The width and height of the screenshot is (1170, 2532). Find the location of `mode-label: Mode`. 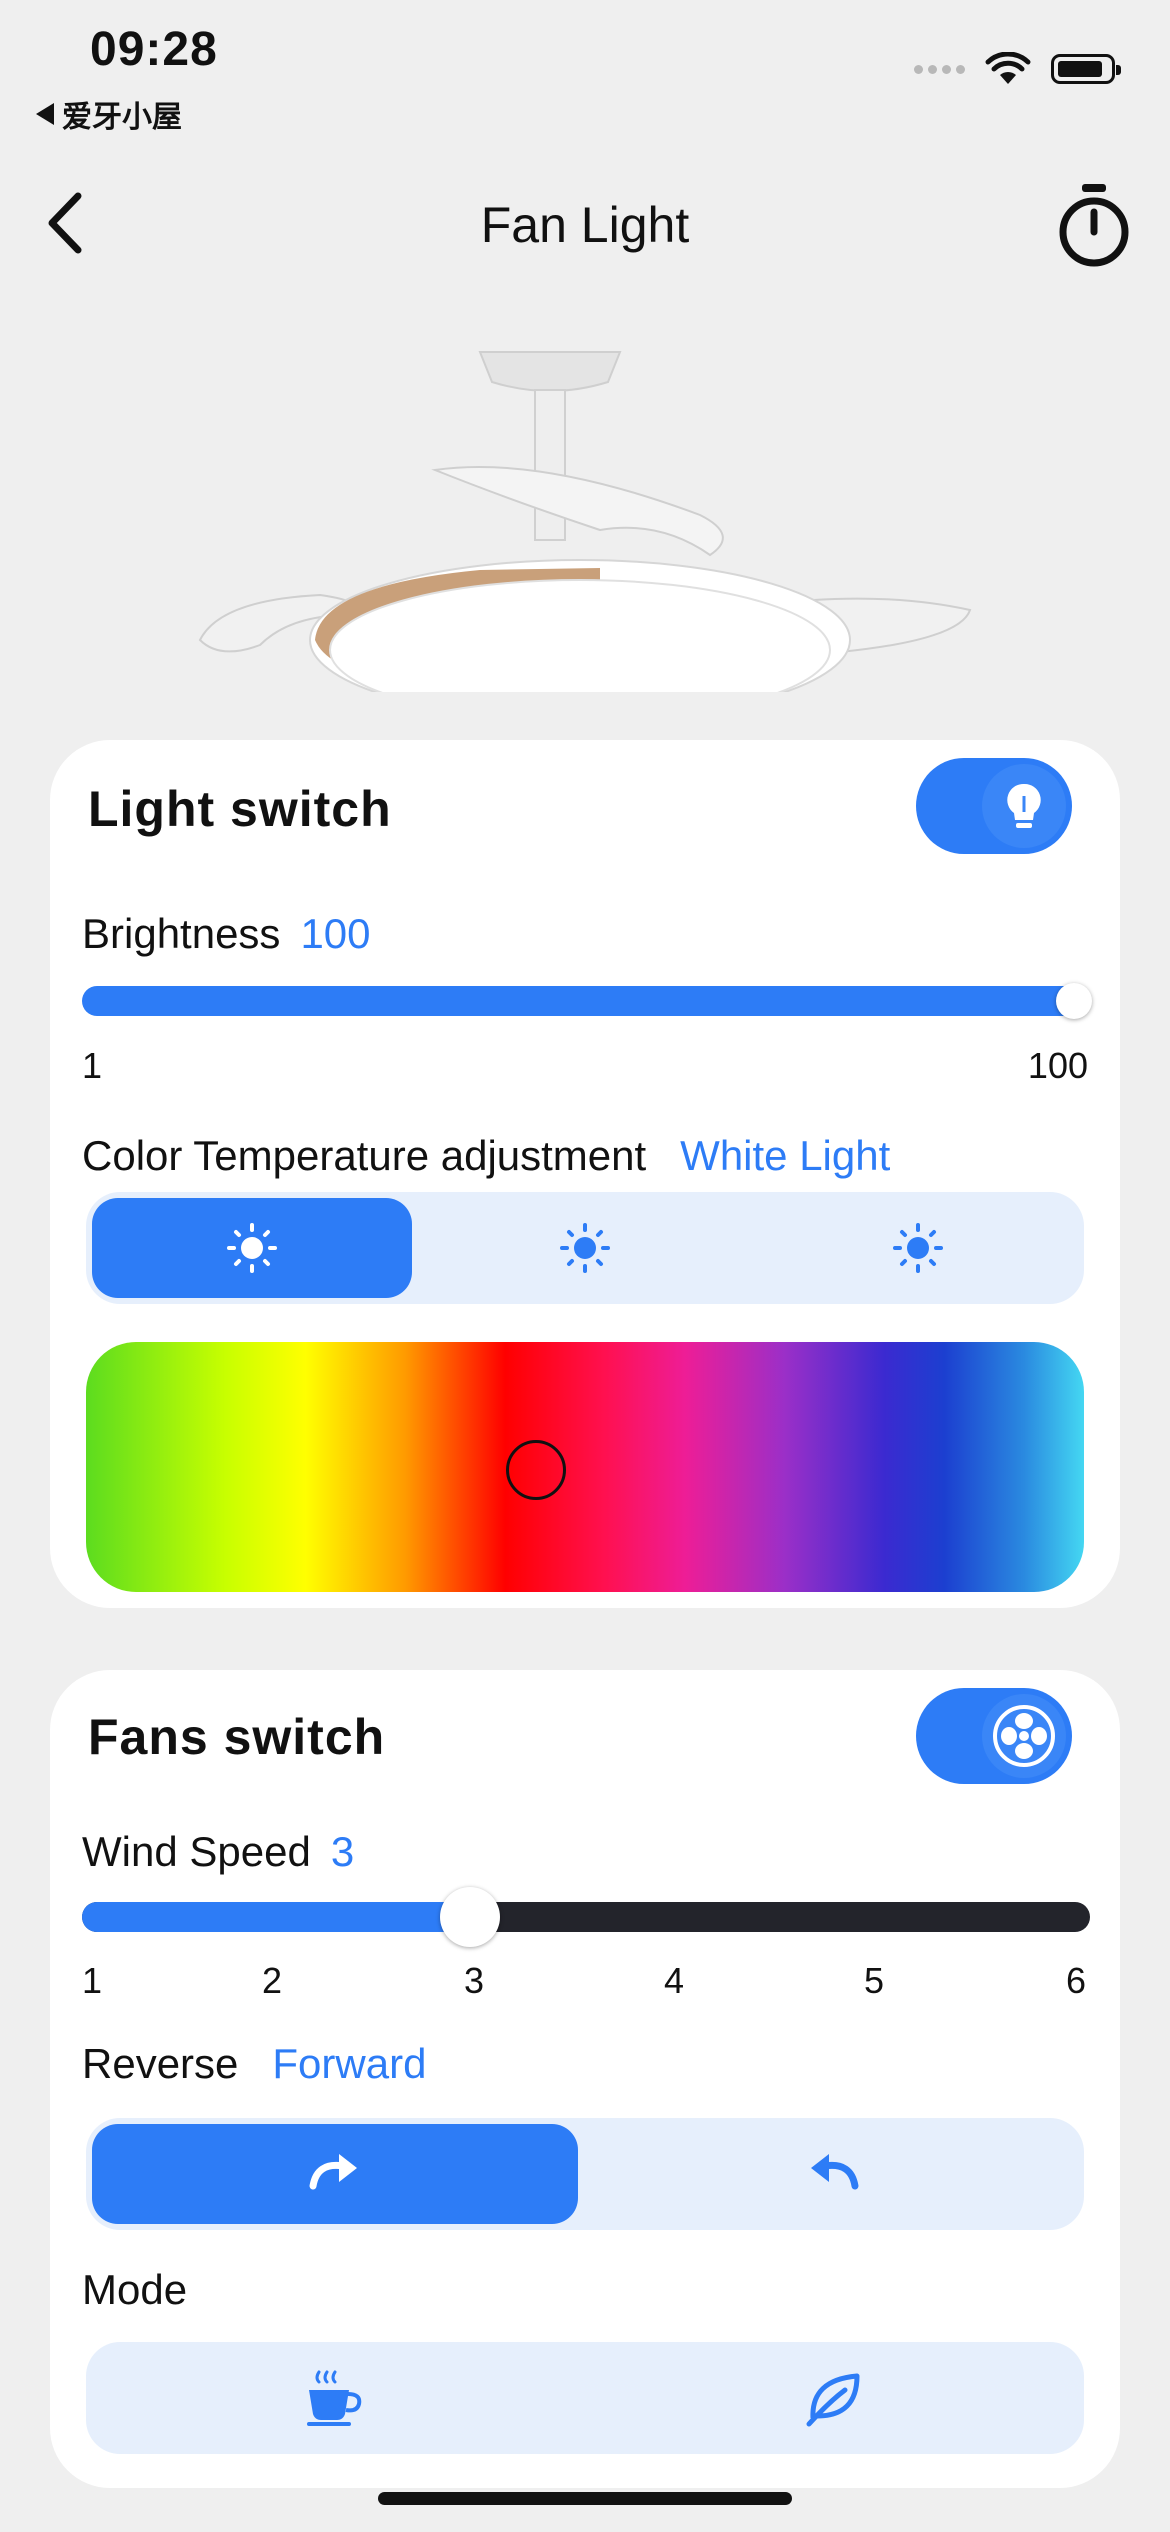

mode-label: Mode is located at coordinates (135, 2289).